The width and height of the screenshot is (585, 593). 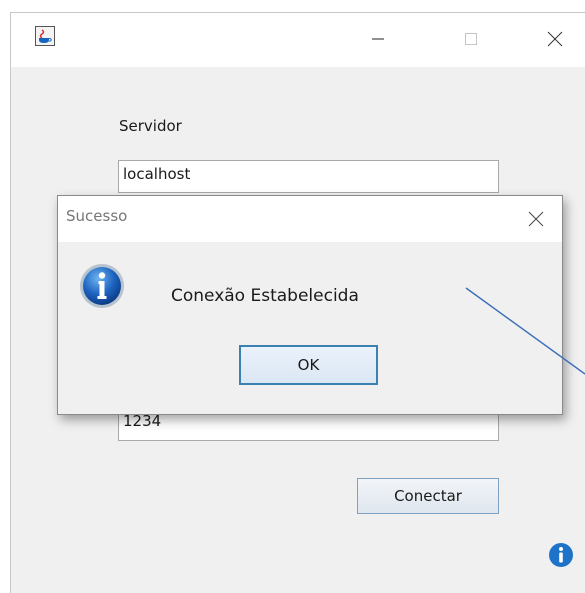 I want to click on dialog-close-button, so click(x=536, y=219).